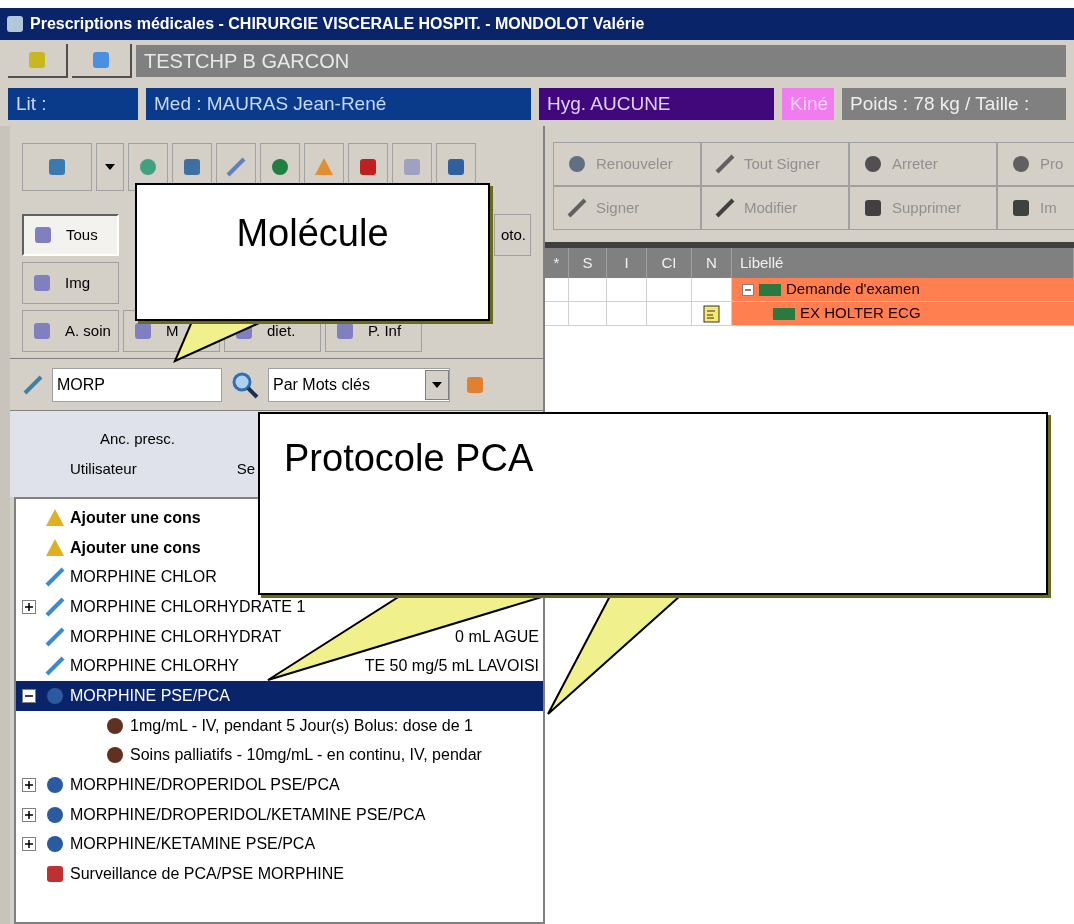 This screenshot has height=924, width=1074. Describe the element at coordinates (279, 666) in the screenshot. I see `tree-item: MORPHINE CHLORHY TE 50 mg/5 mL LAVOISI` at that location.